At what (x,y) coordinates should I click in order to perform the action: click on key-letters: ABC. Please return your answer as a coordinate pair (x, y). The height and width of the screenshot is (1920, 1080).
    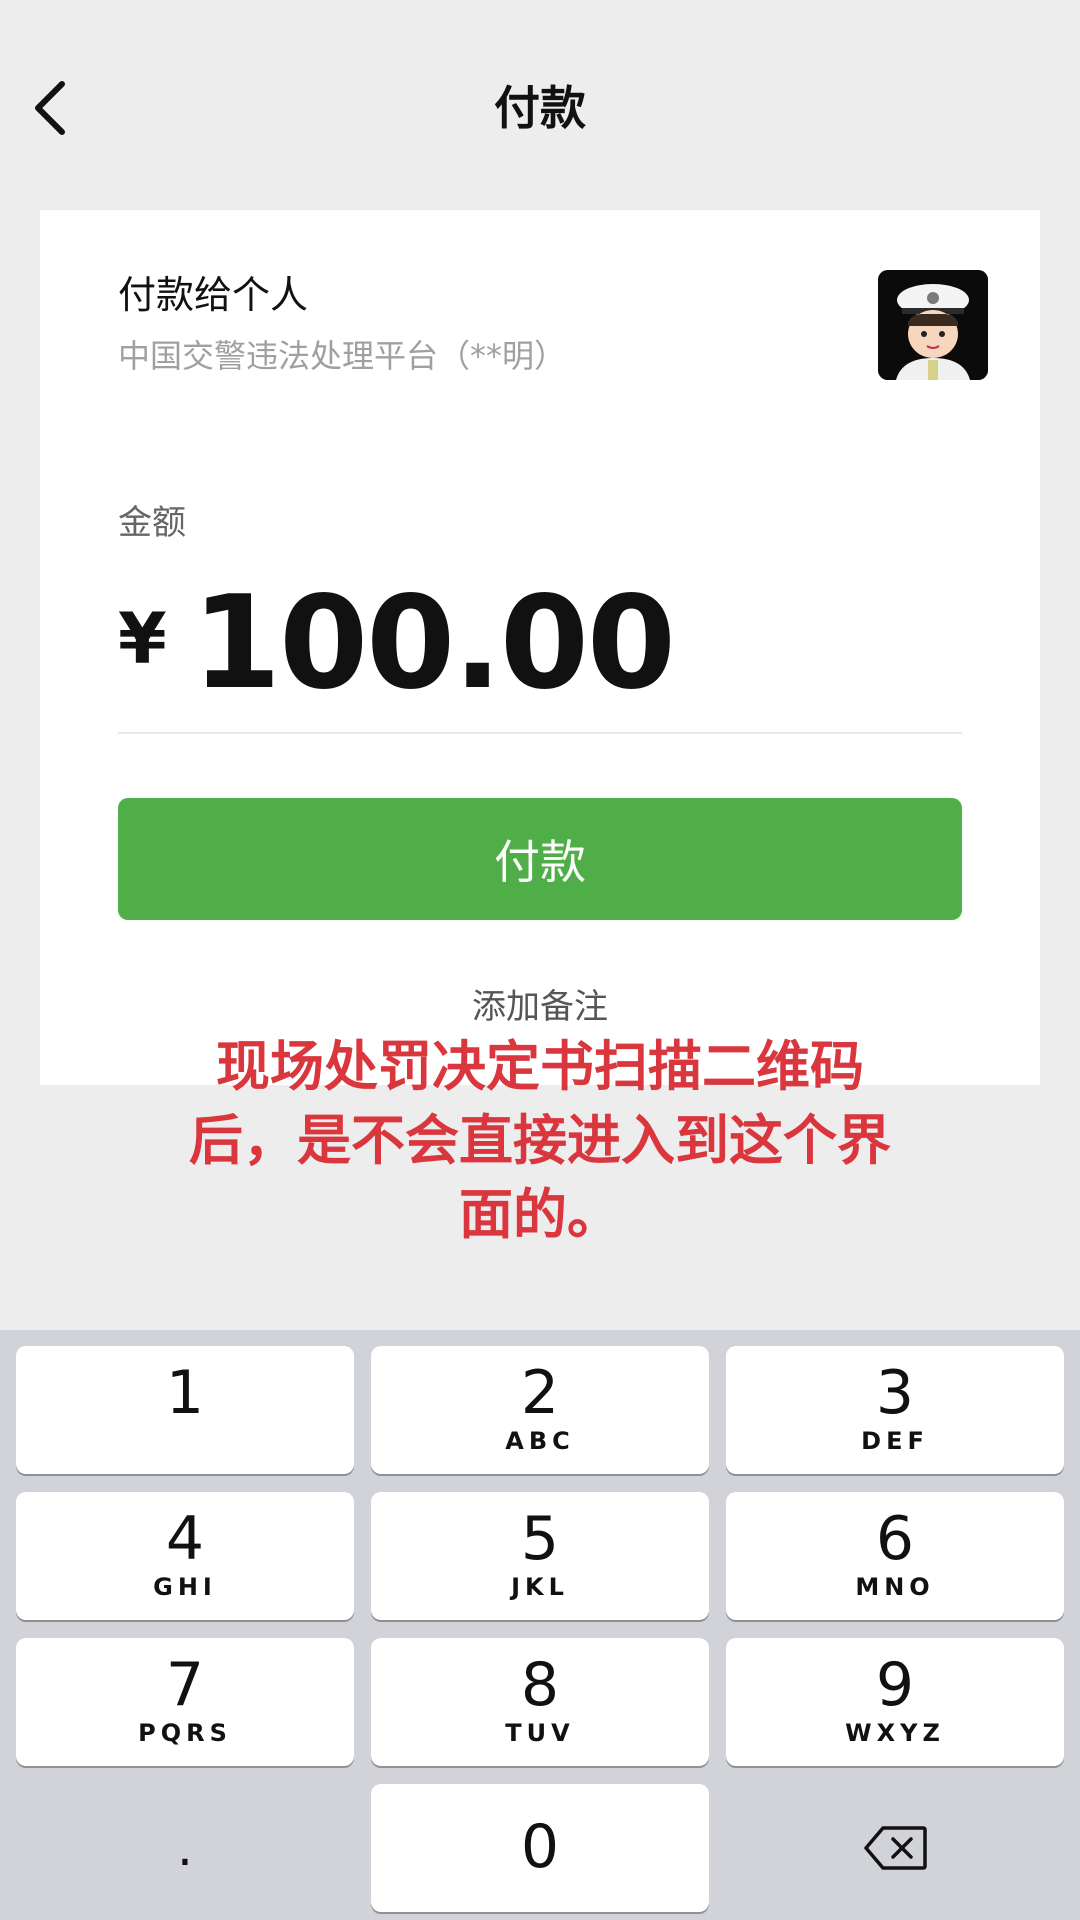
    Looking at the image, I should click on (540, 1441).